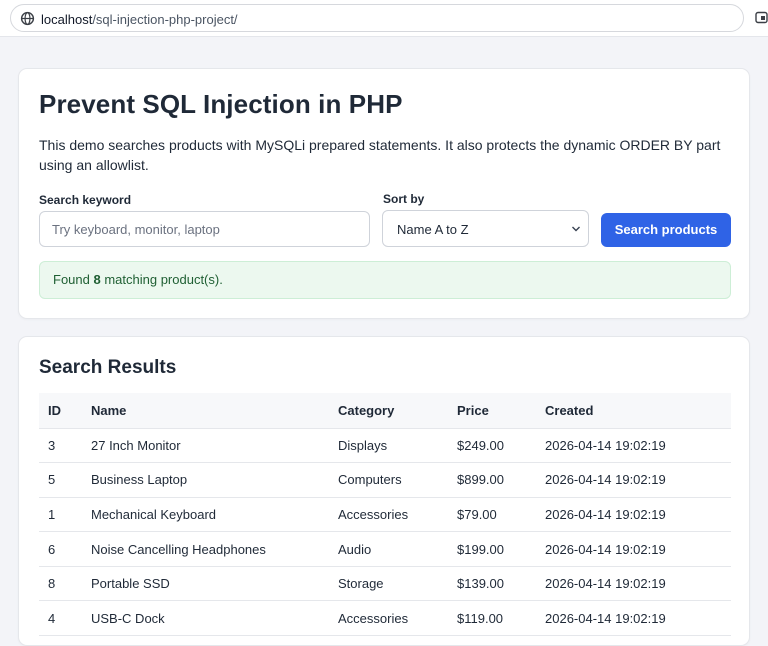 The height and width of the screenshot is (646, 768). Describe the element at coordinates (404, 199) in the screenshot. I see `sort-by-label: Sort by` at that location.